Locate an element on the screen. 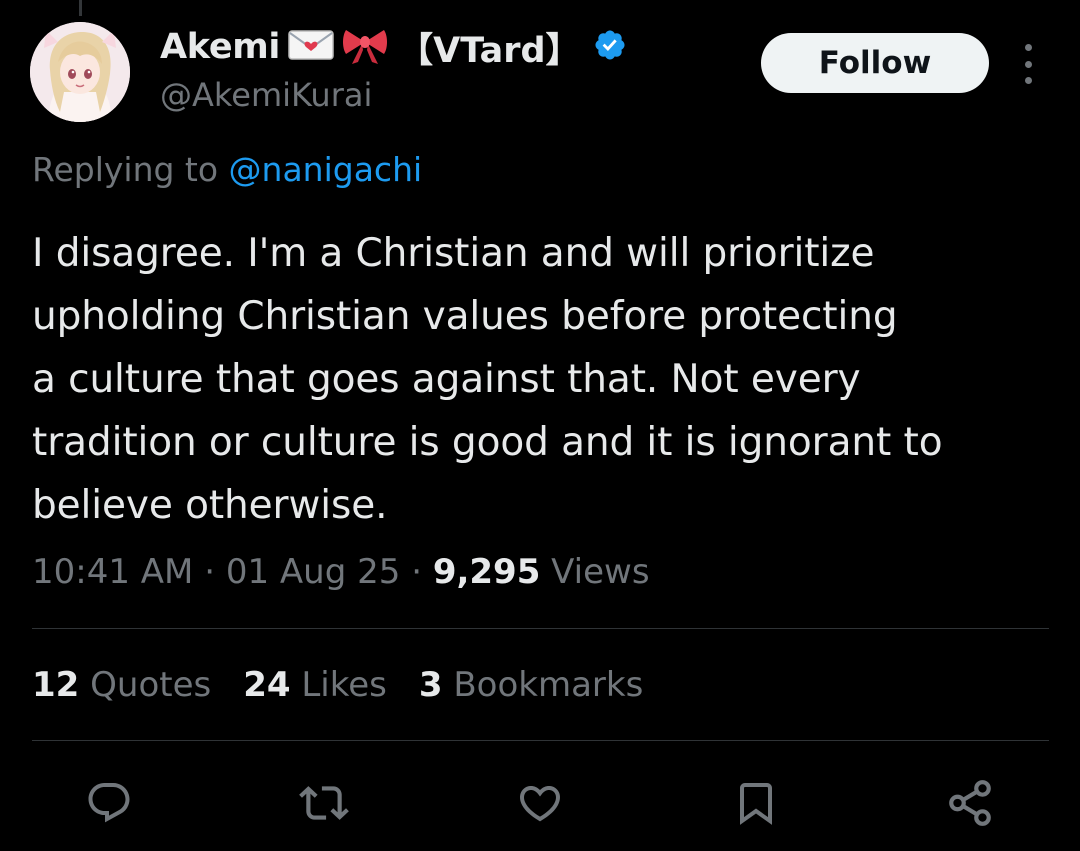 This screenshot has width=1080, height=851. replying-to-label: Replying to is located at coordinates (125, 169).